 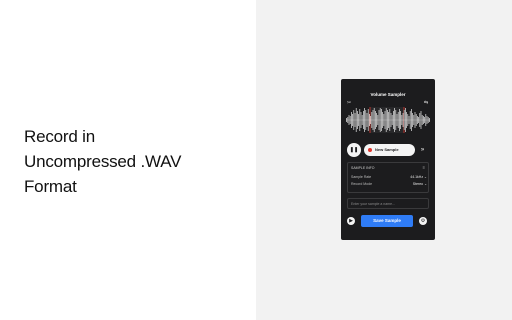 I want to click on settings-icon: ⚙, so click(x=423, y=221).